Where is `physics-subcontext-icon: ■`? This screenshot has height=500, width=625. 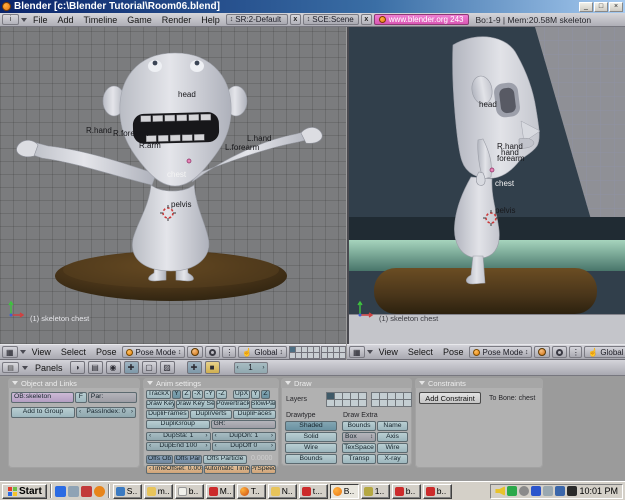
physics-subcontext-icon: ■ is located at coordinates (212, 367).